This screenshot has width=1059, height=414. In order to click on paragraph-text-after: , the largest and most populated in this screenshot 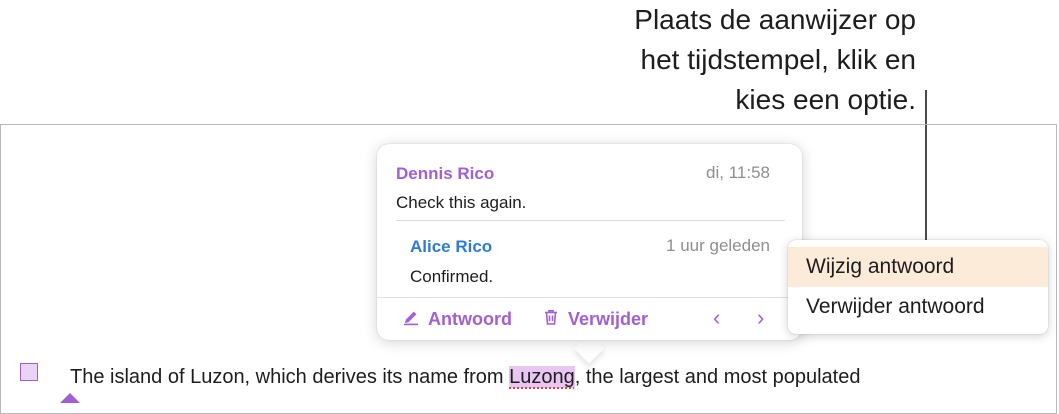, I will do `click(717, 377)`.